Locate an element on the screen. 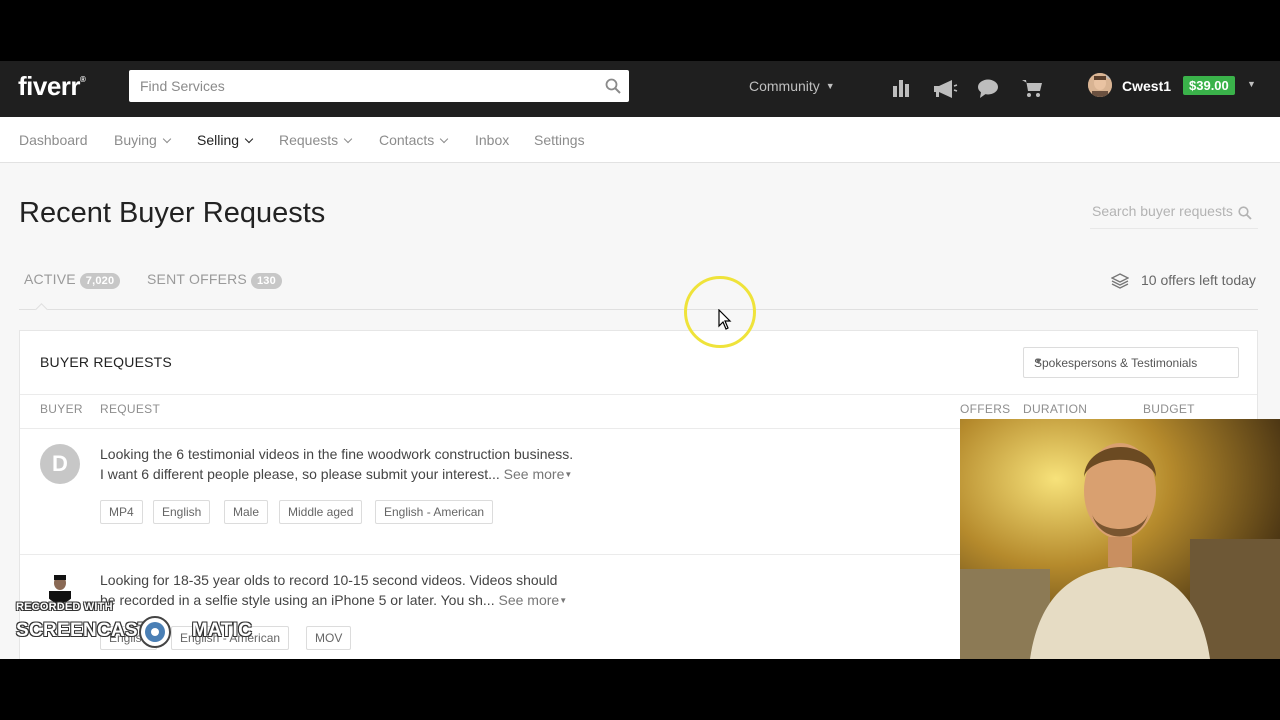 The image size is (1280, 720). offers-left-today: 10 offers left today is located at coordinates (1198, 280).